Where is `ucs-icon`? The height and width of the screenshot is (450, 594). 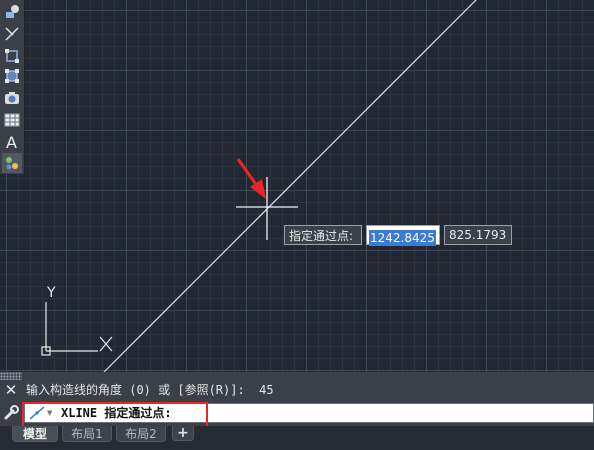
ucs-icon is located at coordinates (77, 329).